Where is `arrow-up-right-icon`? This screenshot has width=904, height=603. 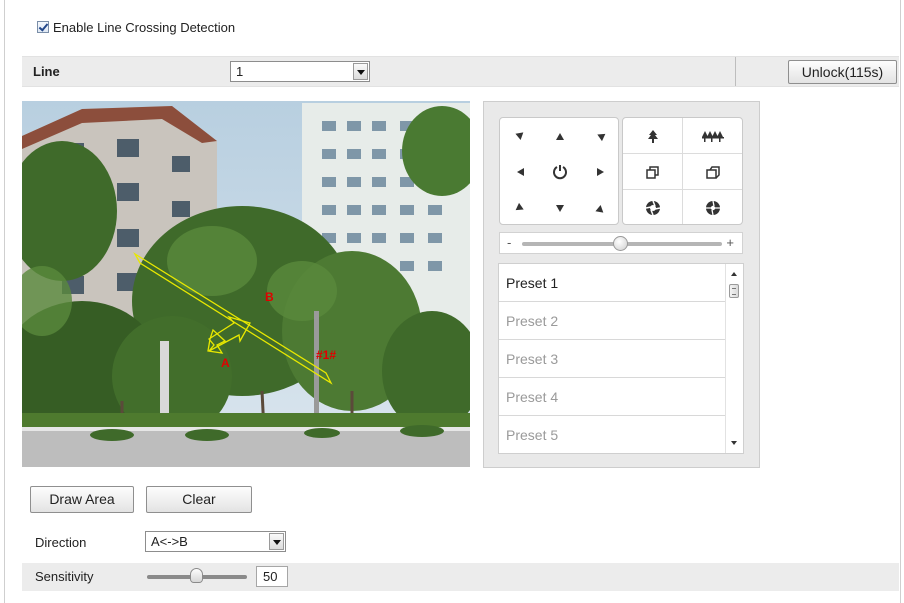 arrow-up-right-icon is located at coordinates (600, 136).